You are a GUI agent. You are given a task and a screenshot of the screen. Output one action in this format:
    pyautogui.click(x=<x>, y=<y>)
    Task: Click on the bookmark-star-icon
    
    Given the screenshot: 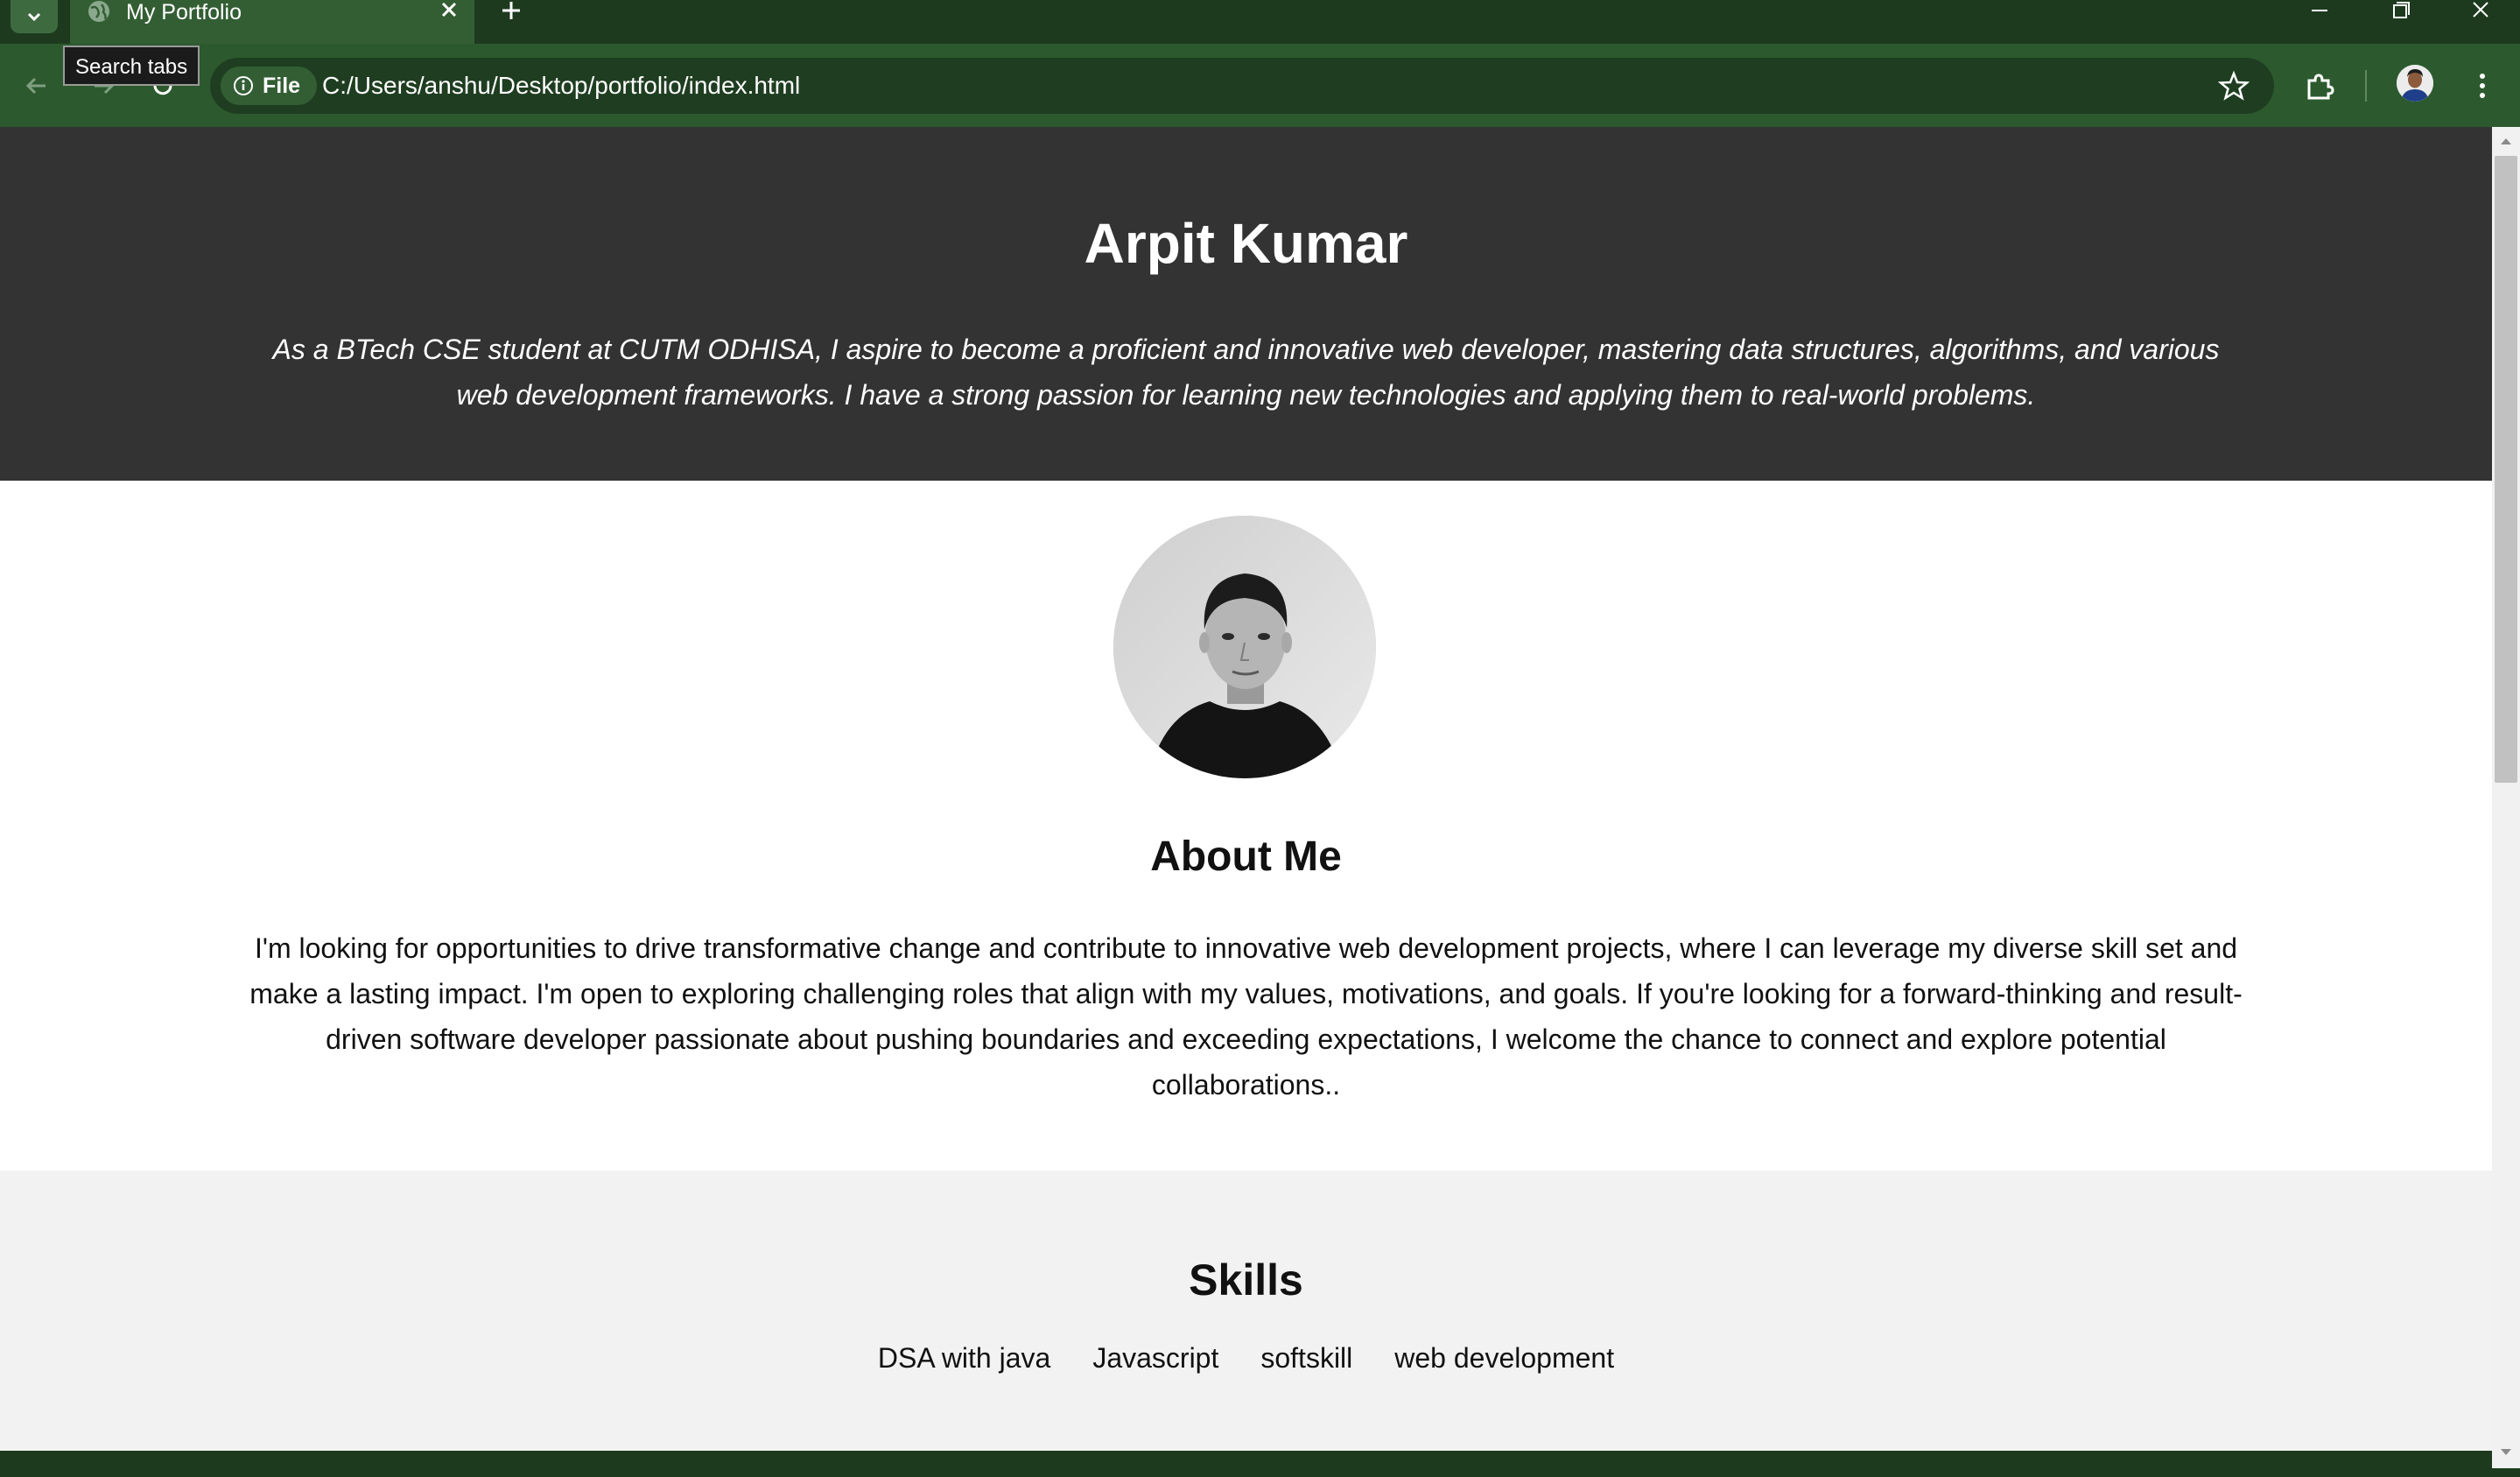 What is the action you would take?
    pyautogui.click(x=2234, y=86)
    